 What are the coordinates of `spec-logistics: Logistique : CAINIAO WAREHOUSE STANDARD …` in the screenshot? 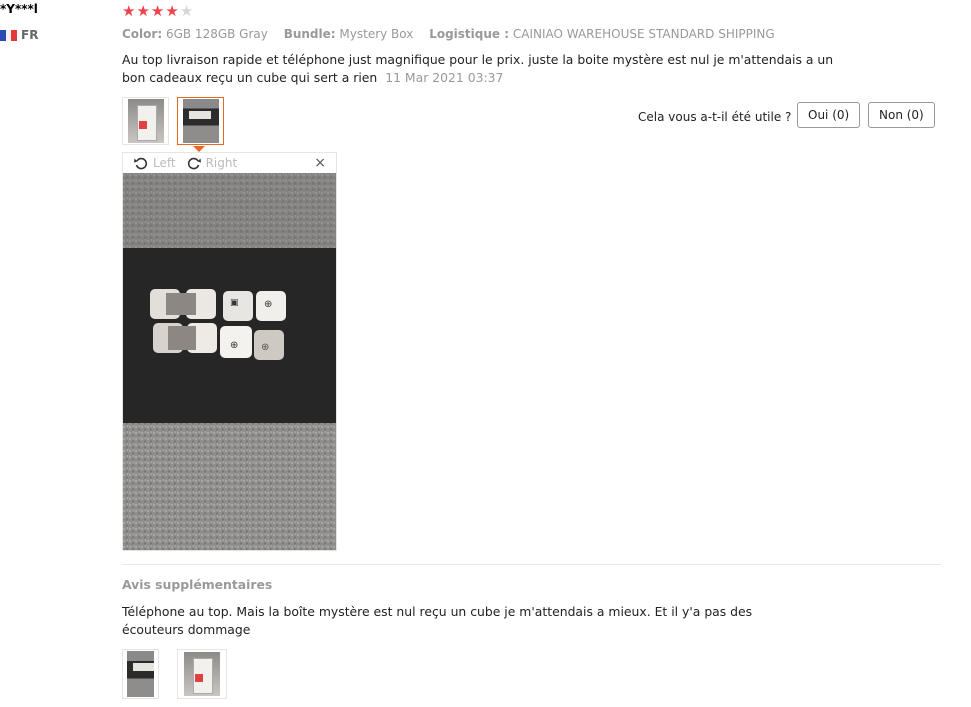 It's located at (602, 34).